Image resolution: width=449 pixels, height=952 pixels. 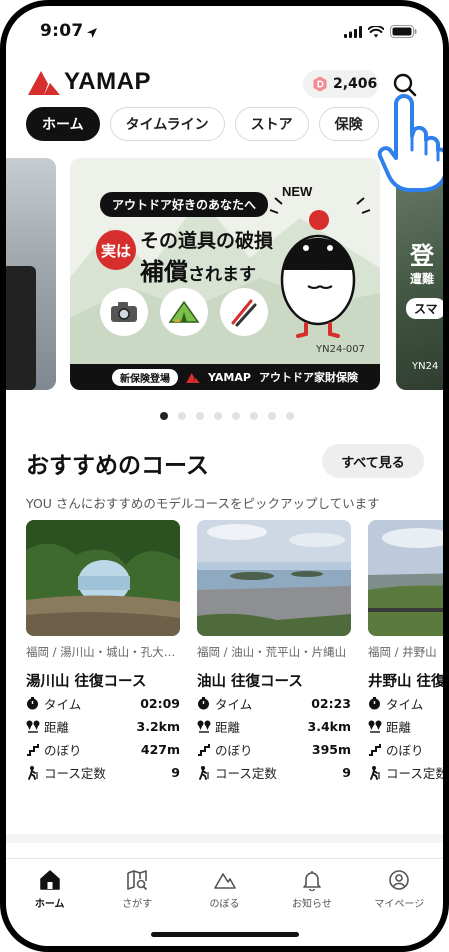 I want to click on stat-value: 02:23, so click(x=331, y=703).